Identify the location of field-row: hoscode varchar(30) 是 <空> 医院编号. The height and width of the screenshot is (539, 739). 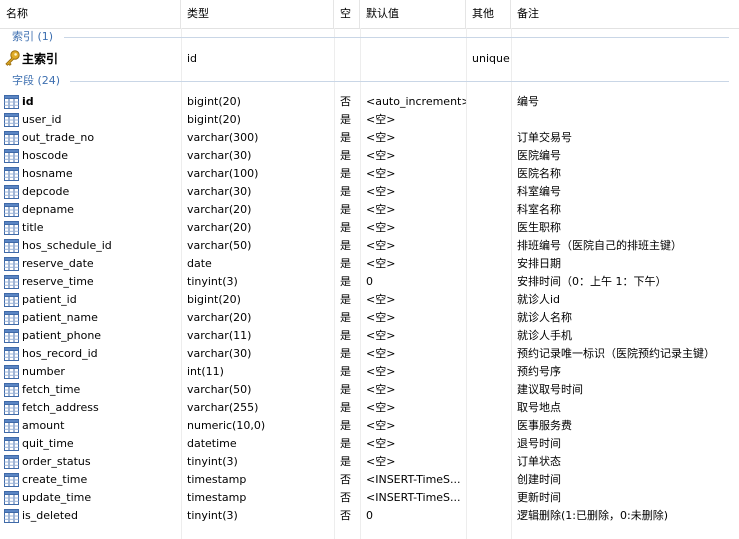
(369, 156).